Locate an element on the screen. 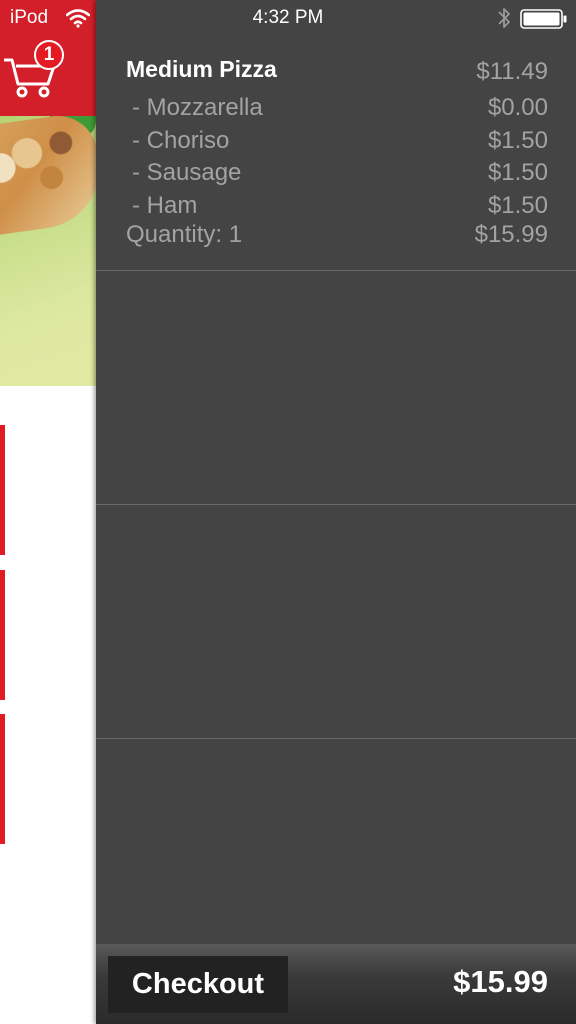  item-option-row: - Ham $1.50 is located at coordinates (336, 207).